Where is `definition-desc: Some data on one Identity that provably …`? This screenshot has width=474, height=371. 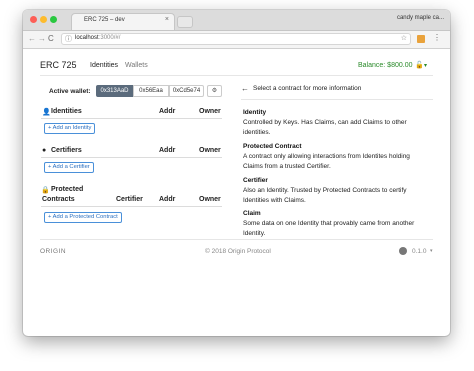
definition-desc: Some data on one Identity that provably … is located at coordinates (329, 228).